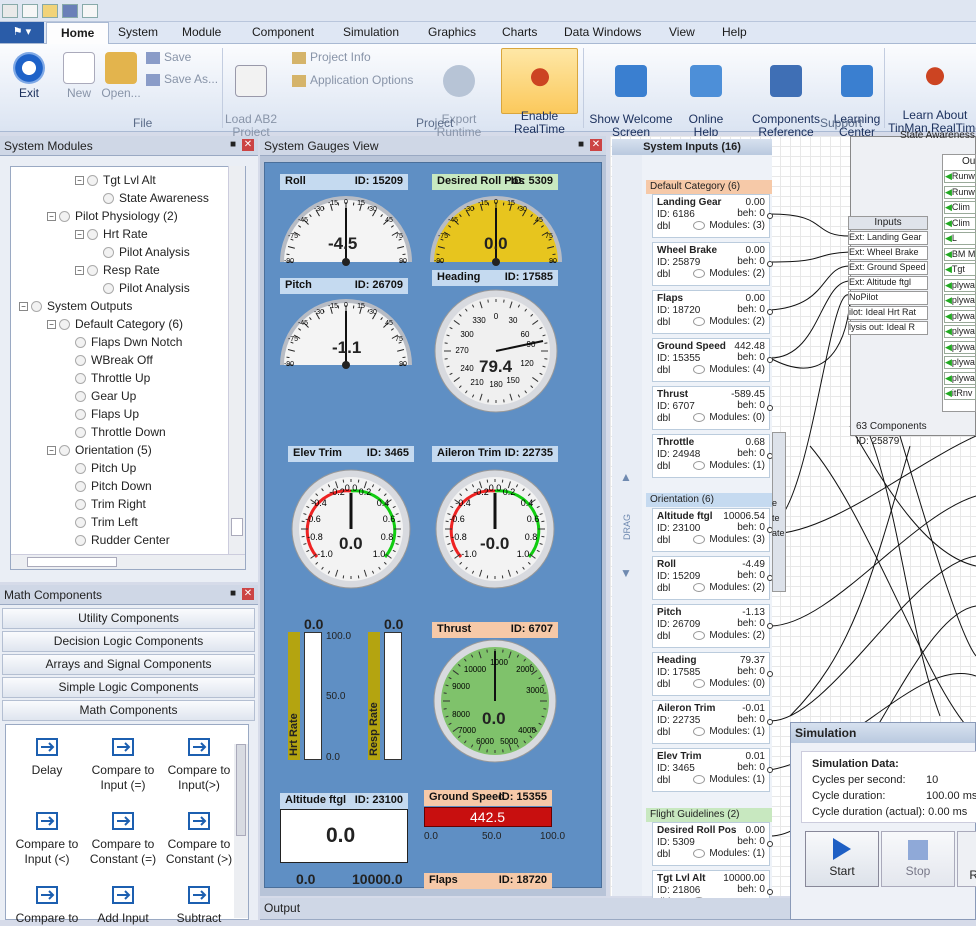 This screenshot has width=976, height=926. I want to click on new-icon, so click(30, 11).